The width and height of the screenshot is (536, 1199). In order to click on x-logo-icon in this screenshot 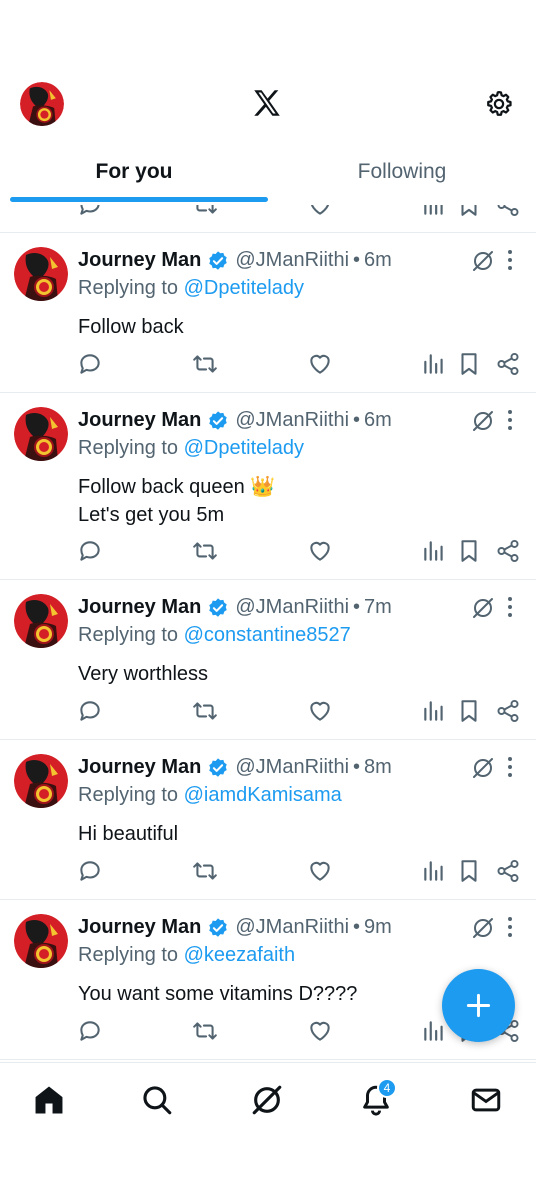, I will do `click(267, 103)`.